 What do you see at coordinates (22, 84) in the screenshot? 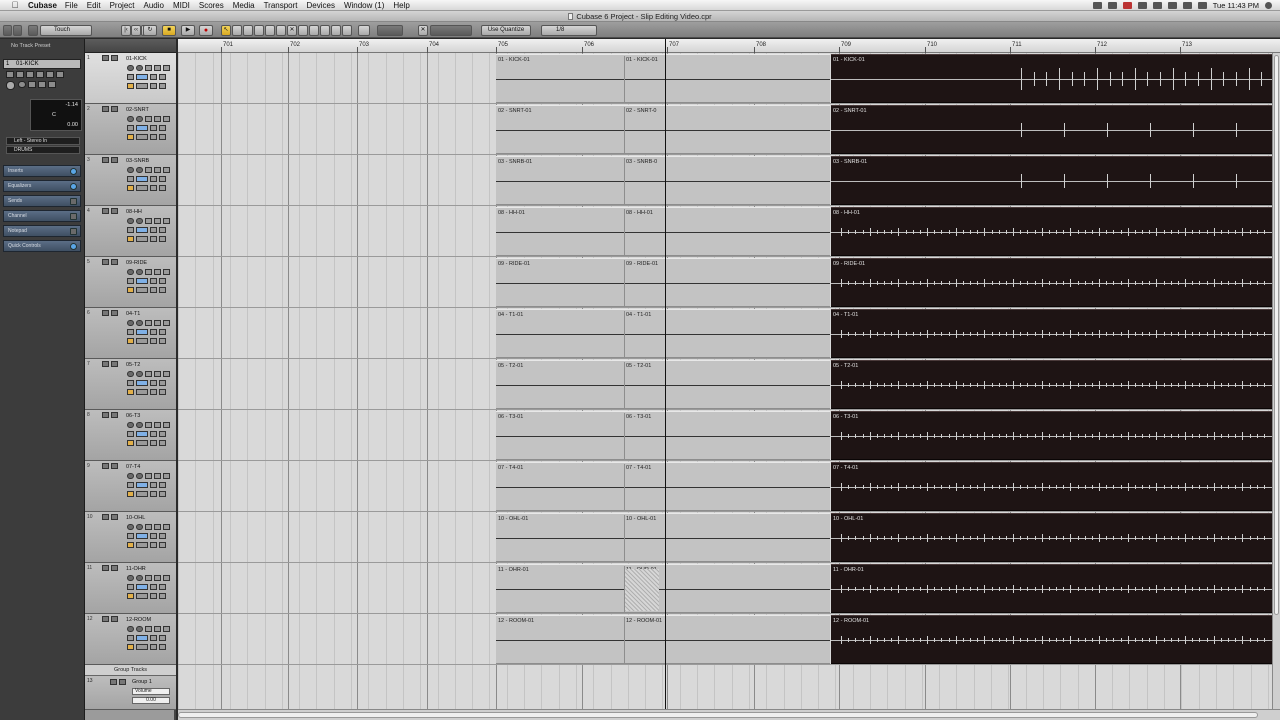
I see `inspector-monitor-button` at bounding box center [22, 84].